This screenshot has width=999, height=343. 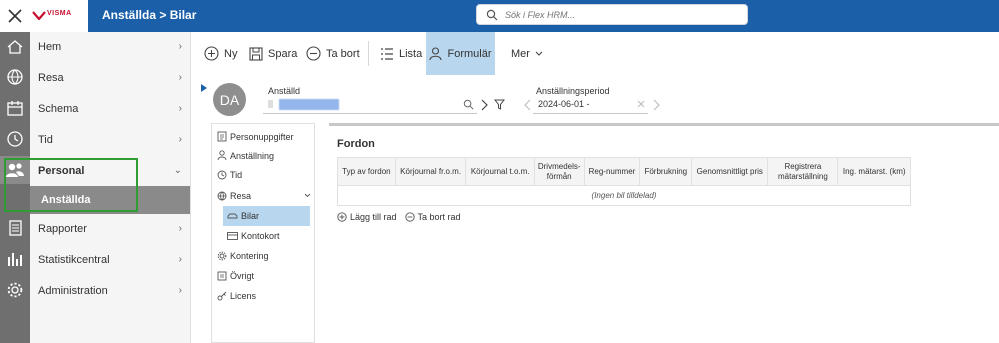 I want to click on period-select: 2024-06-01 -, so click(x=590, y=105).